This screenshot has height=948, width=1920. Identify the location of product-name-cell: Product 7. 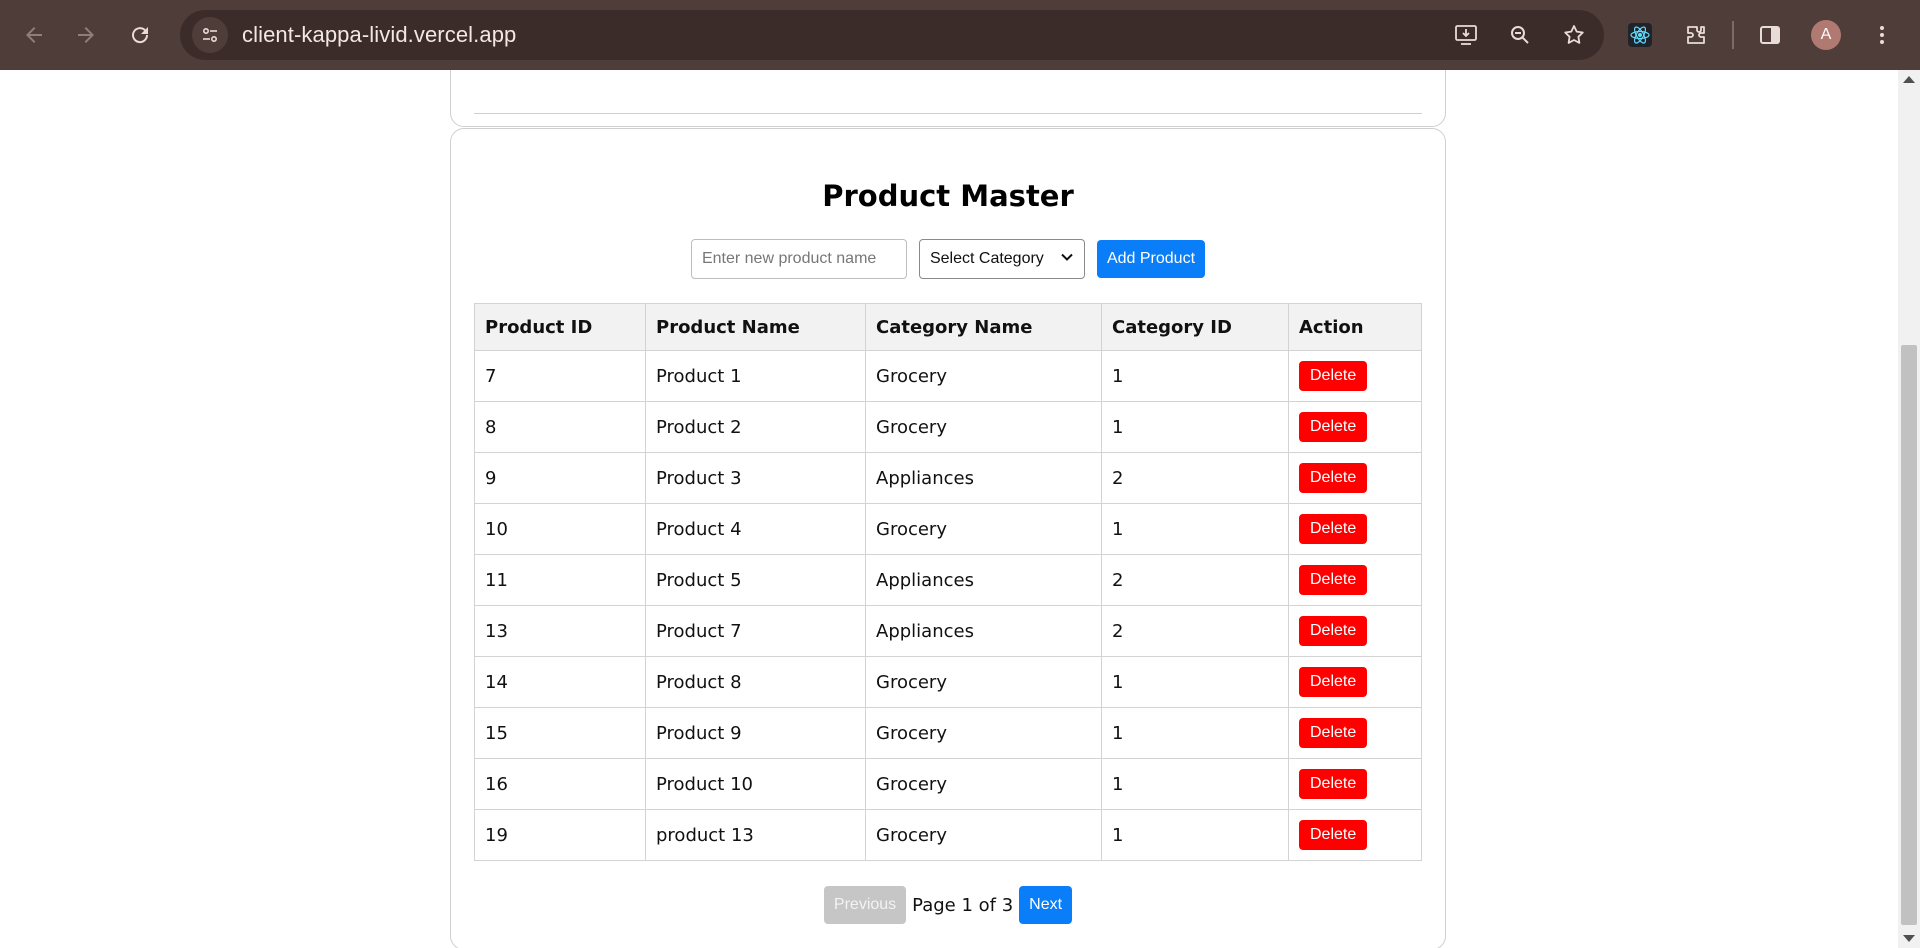
(755, 631).